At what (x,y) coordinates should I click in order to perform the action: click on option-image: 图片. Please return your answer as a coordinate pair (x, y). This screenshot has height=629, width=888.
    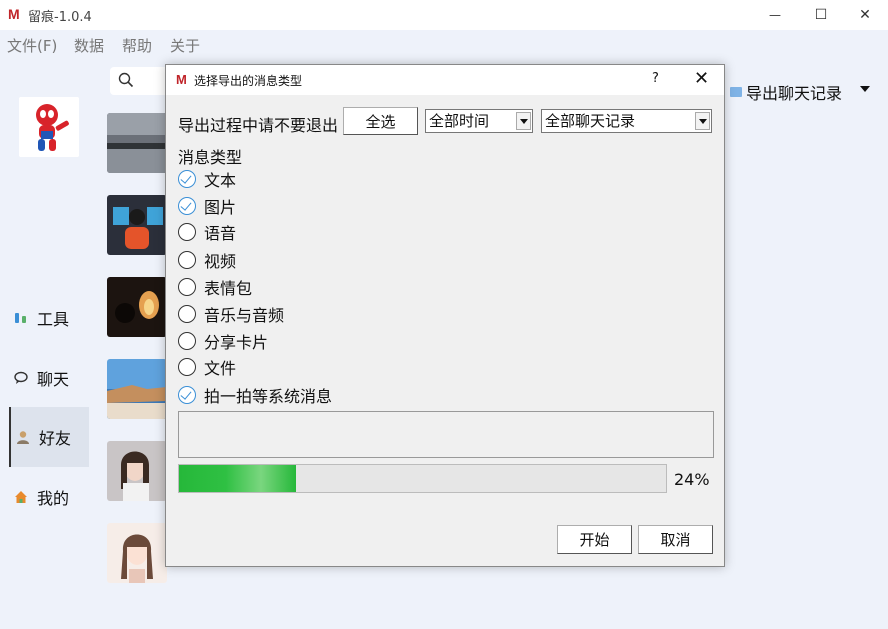
    Looking at the image, I should click on (207, 206).